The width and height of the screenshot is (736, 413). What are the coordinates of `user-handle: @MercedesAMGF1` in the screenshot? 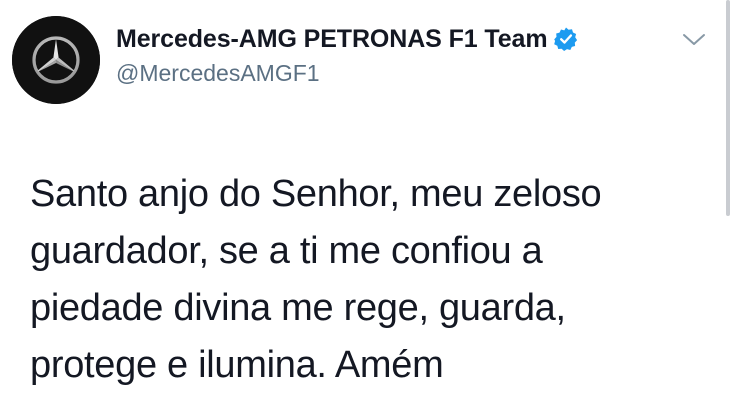 It's located at (218, 73).